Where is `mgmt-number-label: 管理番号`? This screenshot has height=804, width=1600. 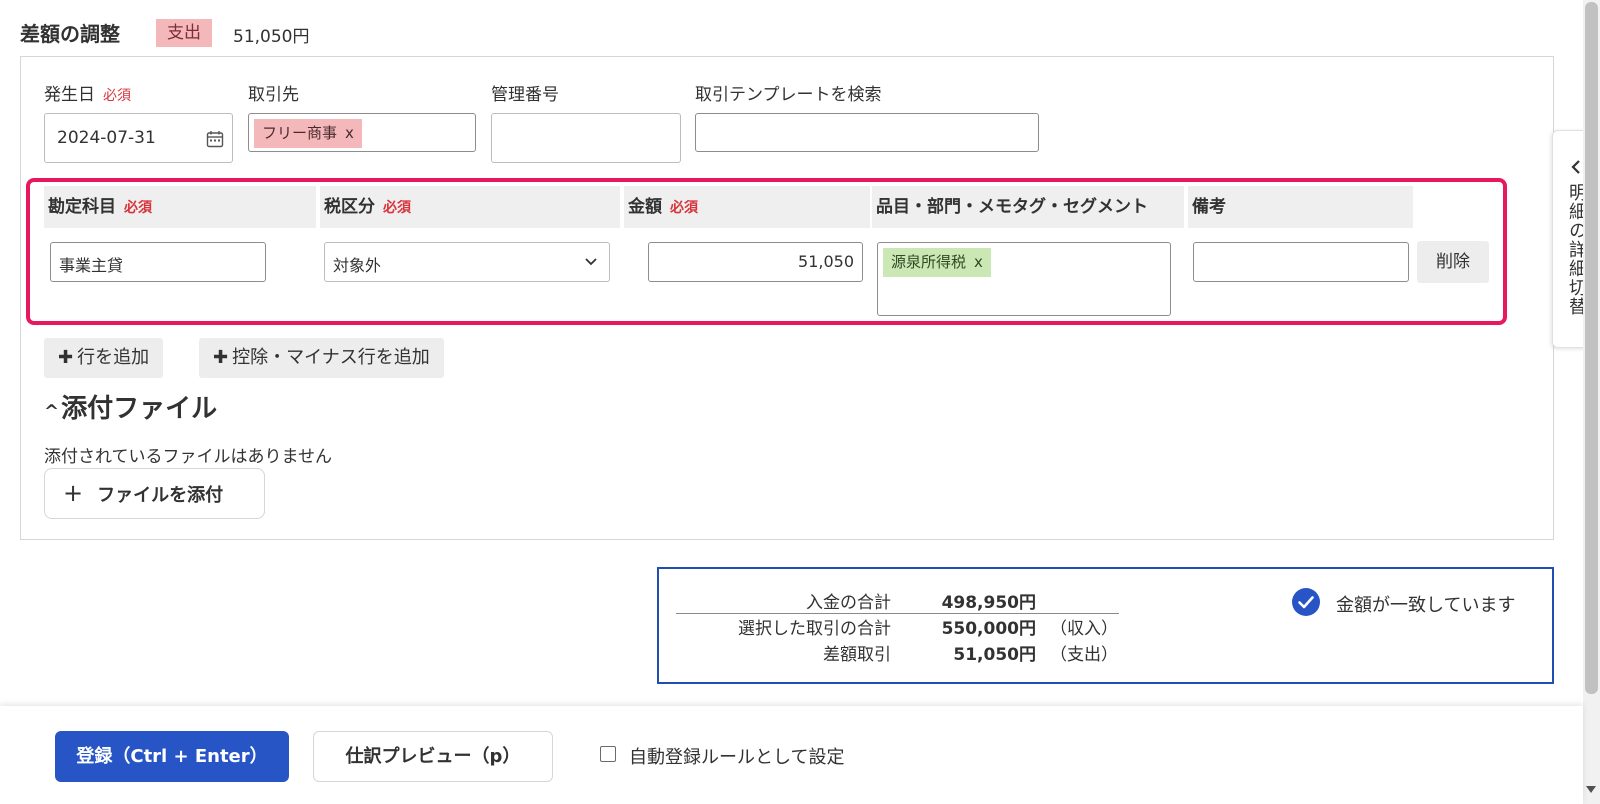
mgmt-number-label: 管理番号 is located at coordinates (525, 95).